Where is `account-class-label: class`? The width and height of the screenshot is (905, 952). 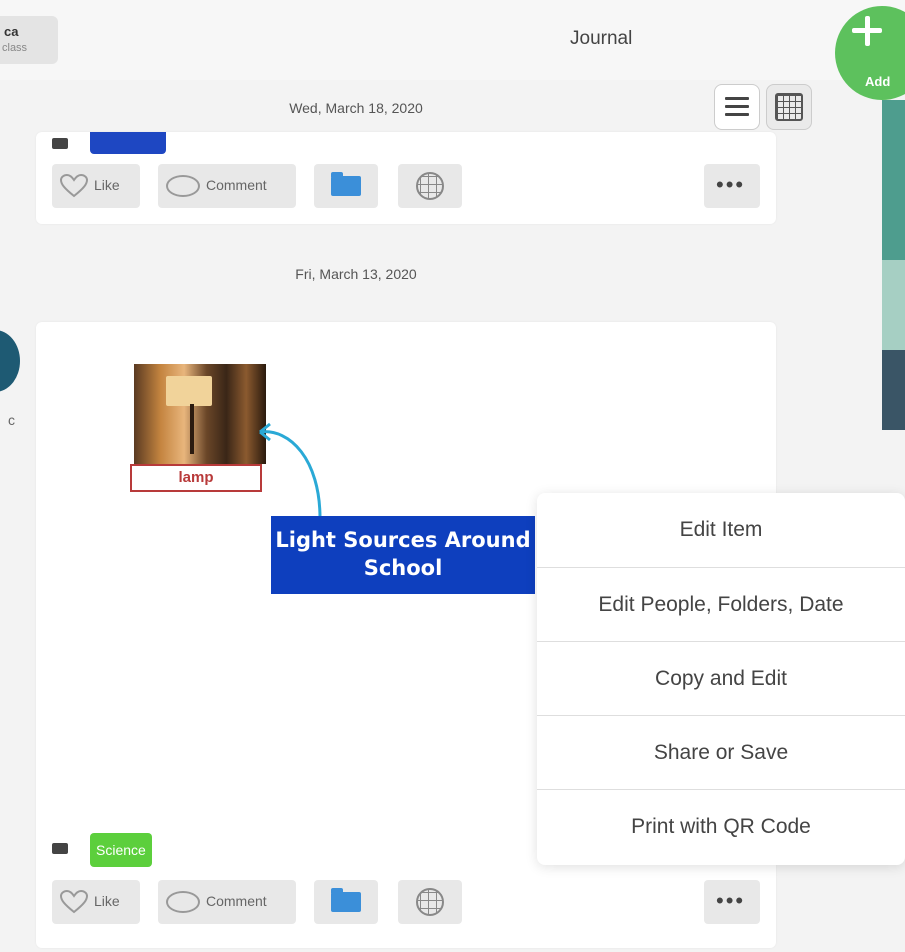 account-class-label: class is located at coordinates (15, 48).